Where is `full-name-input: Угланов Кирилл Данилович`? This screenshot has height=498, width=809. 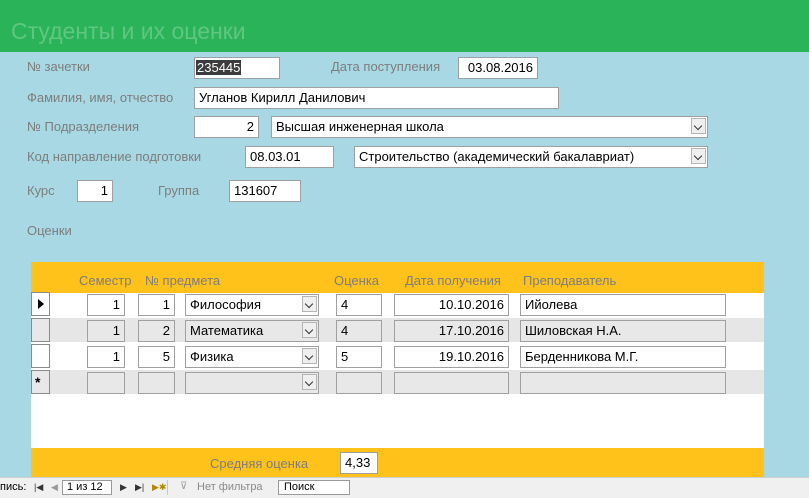 full-name-input: Угланов Кирилл Данилович is located at coordinates (376, 98).